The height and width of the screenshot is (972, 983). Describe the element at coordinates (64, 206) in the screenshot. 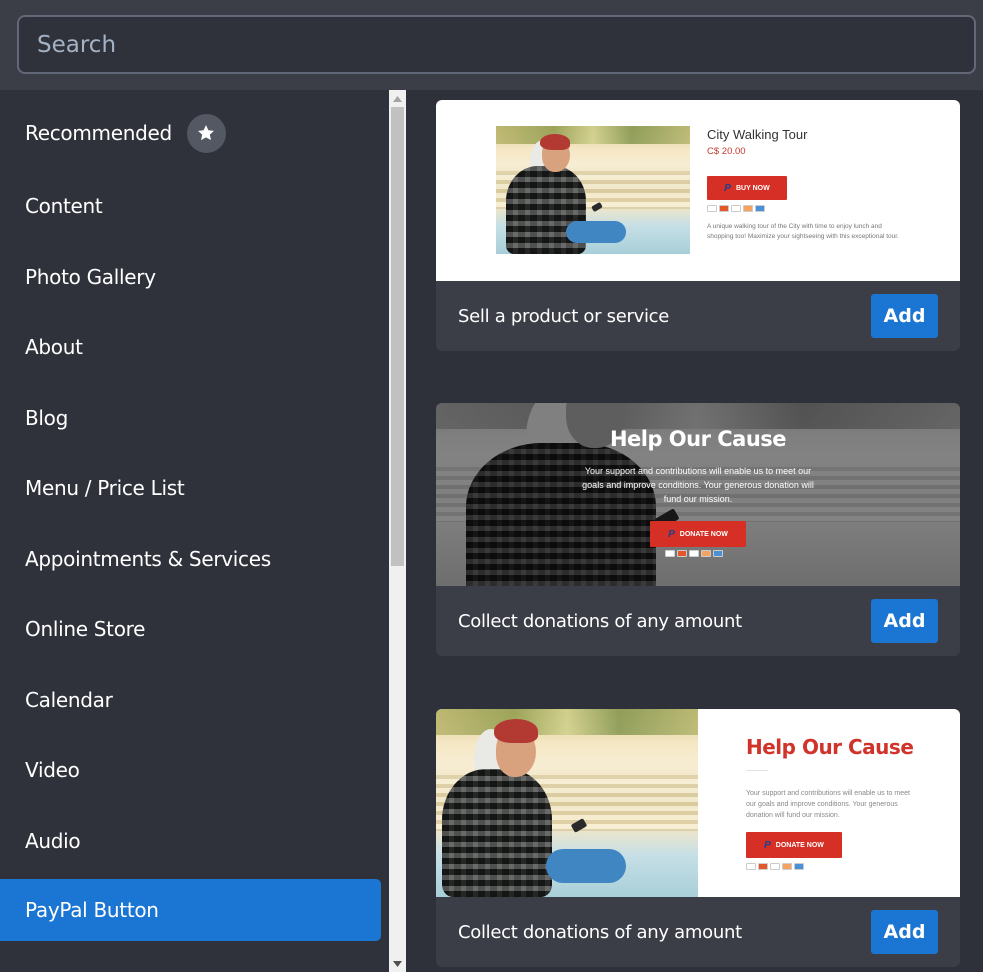

I see `sidebar-item-label: Content` at that location.